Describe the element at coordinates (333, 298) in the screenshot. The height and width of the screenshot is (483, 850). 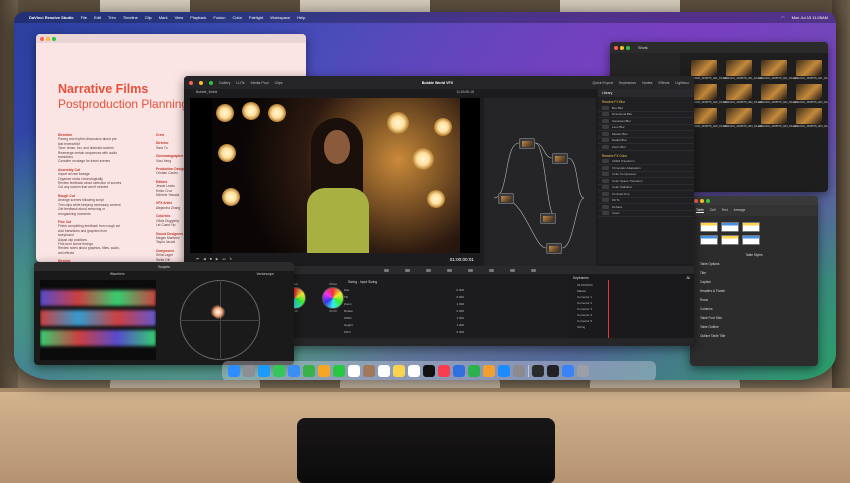
I see `offset-wheel` at that location.